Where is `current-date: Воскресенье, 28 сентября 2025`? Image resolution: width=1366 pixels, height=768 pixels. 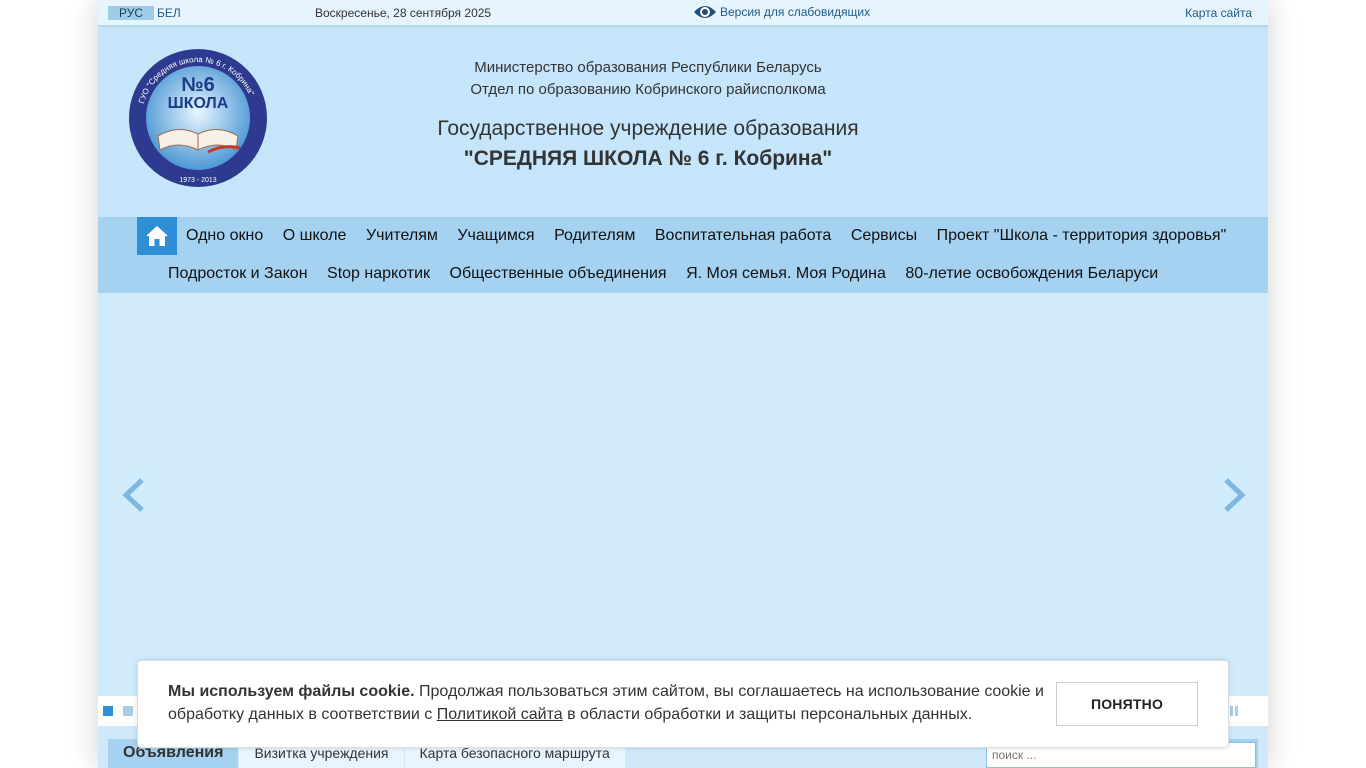
current-date: Воскресенье, 28 сентября 2025 is located at coordinates (403, 13).